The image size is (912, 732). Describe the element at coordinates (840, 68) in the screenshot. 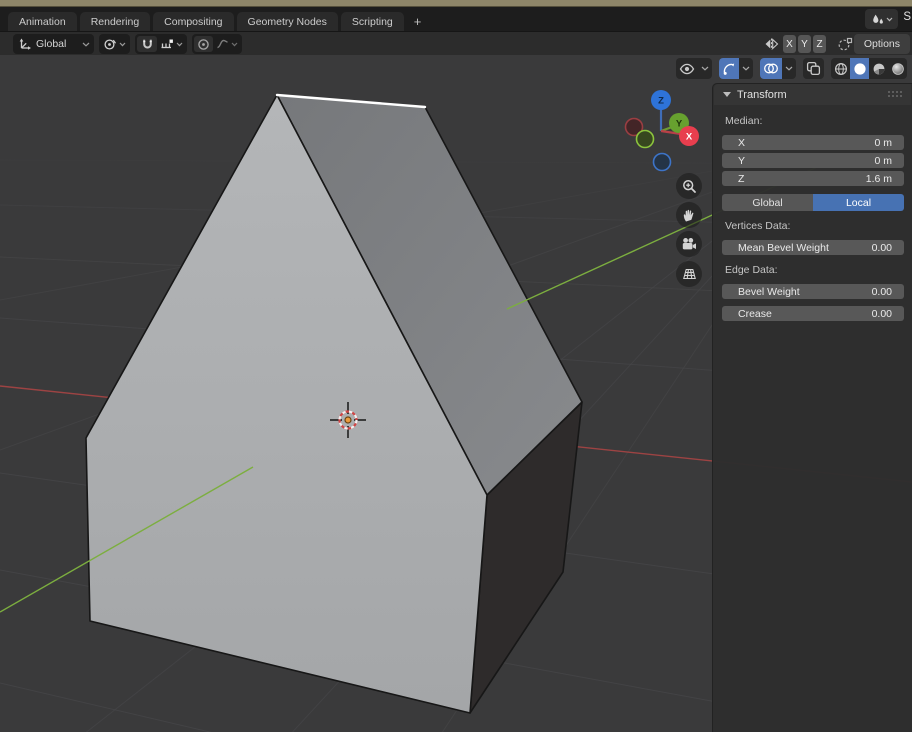

I see `wireframe-shading-button` at that location.